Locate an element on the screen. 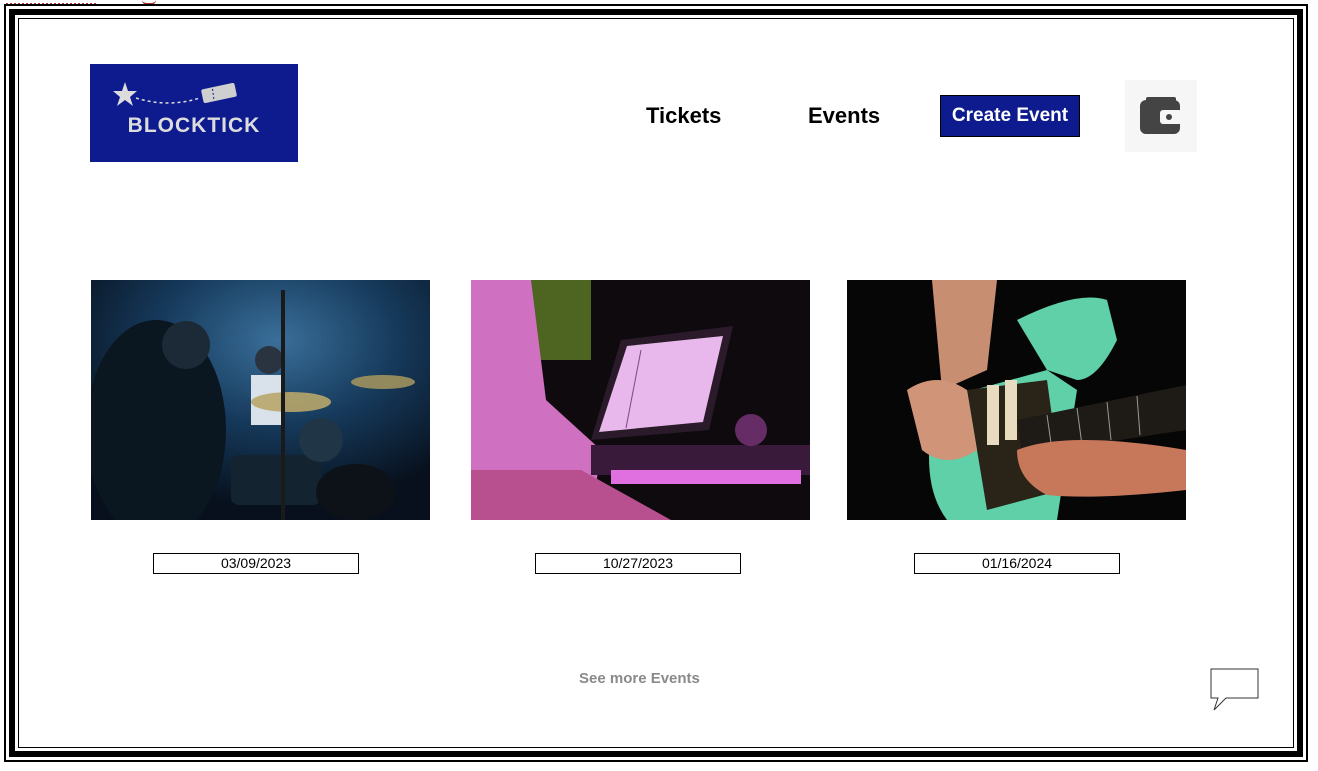  chat-button is located at coordinates (1235, 692).